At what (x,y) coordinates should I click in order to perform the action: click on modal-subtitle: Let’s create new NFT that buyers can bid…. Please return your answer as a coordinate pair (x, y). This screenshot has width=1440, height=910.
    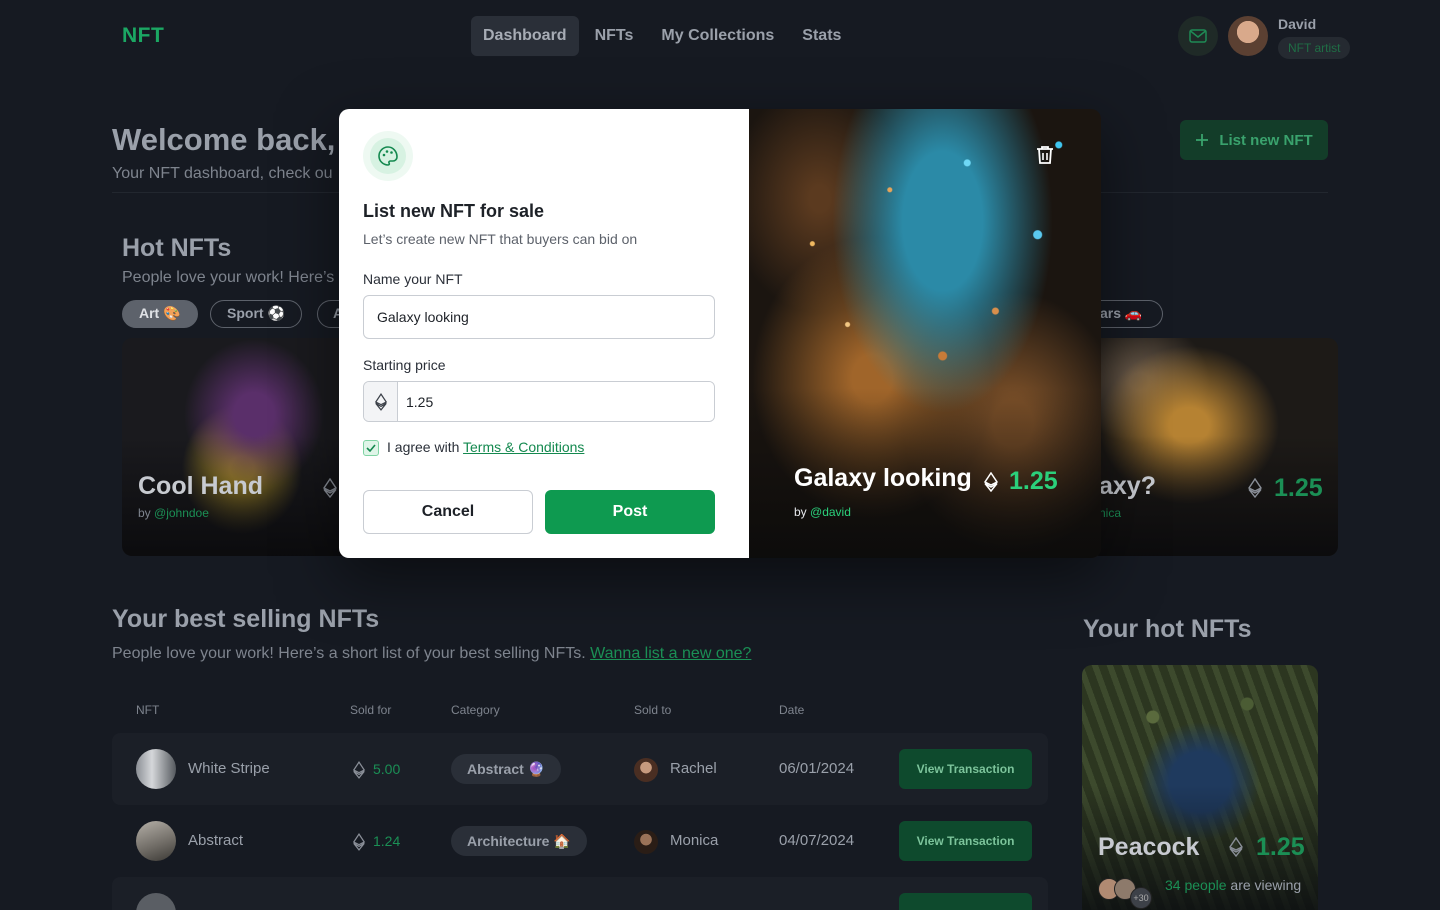
    Looking at the image, I should click on (500, 239).